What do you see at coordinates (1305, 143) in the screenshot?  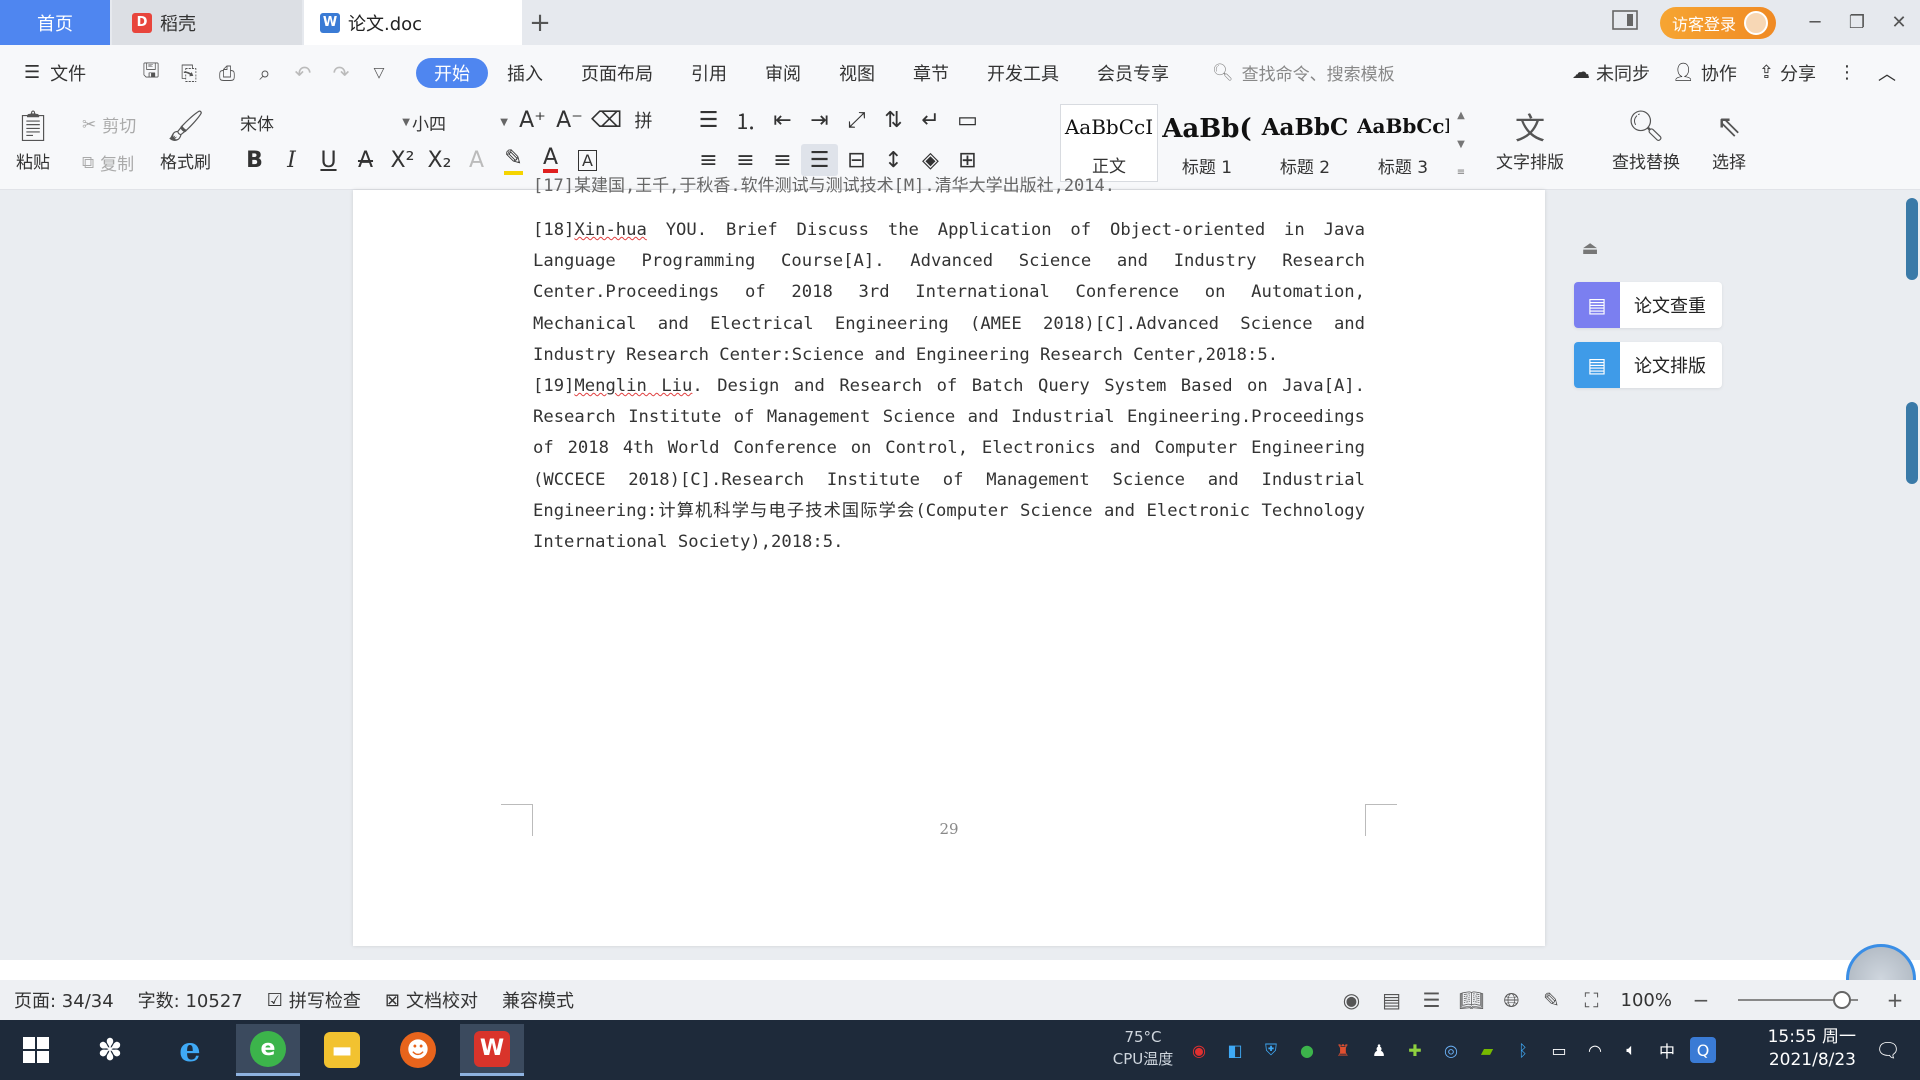 I see `style-heading-2: AaBbC 标题 2` at bounding box center [1305, 143].